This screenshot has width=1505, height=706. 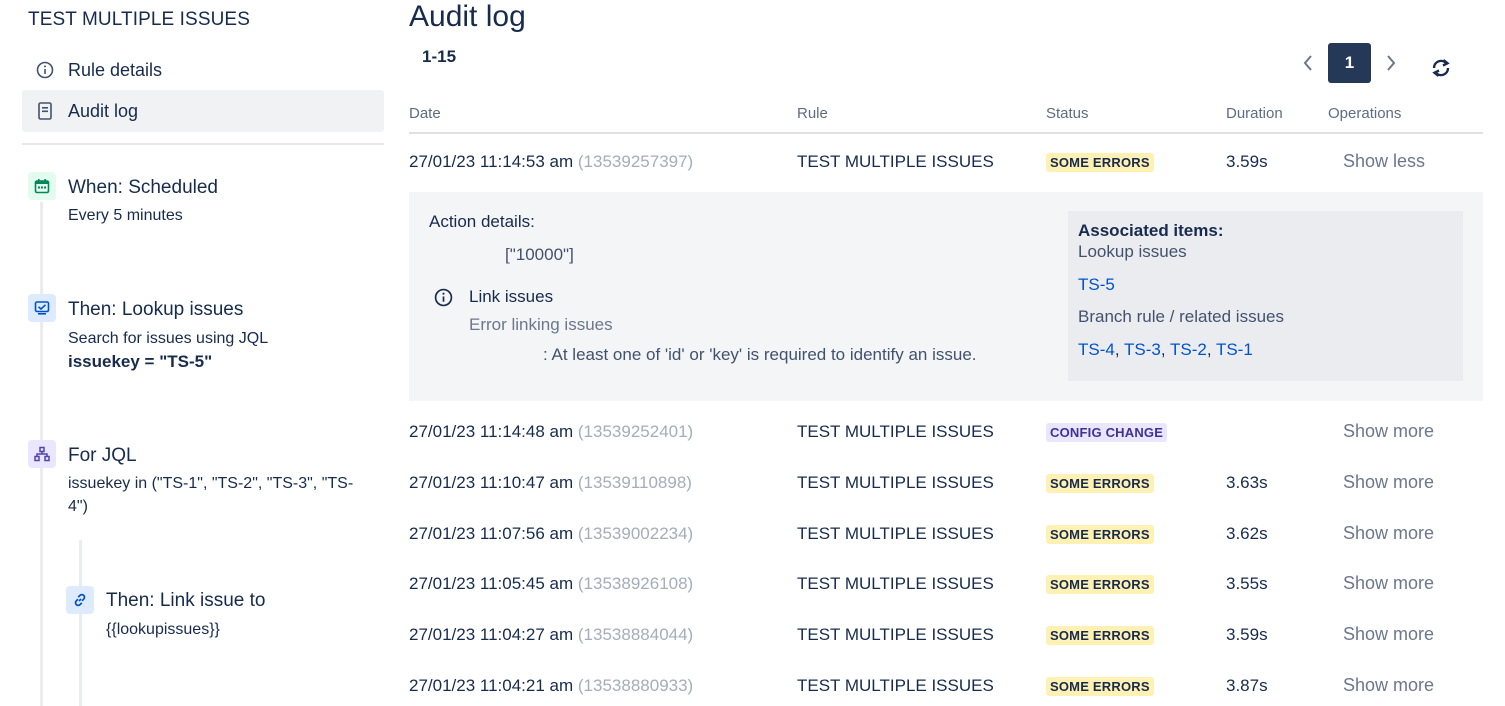 I want to click on row-date: 27/01/23 11:07:56 am (13539002234), so click(x=551, y=533).